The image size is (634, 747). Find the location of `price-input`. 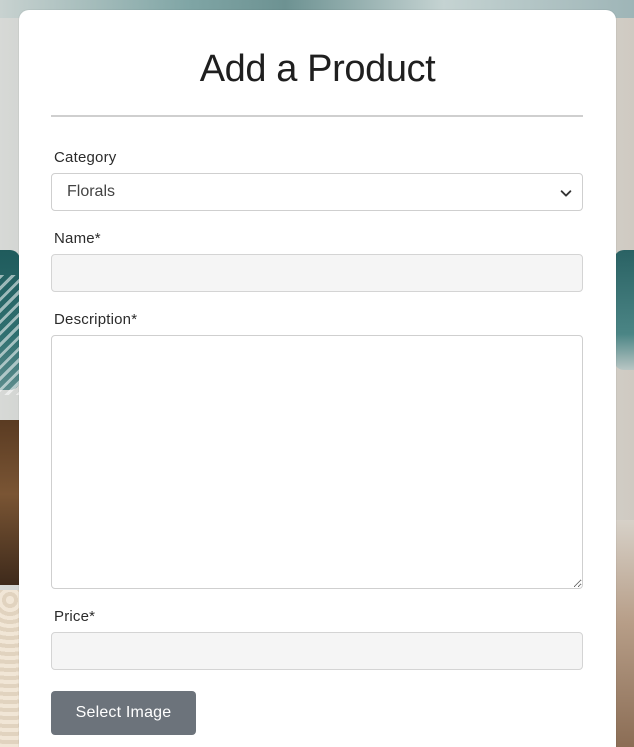

price-input is located at coordinates (317, 651).